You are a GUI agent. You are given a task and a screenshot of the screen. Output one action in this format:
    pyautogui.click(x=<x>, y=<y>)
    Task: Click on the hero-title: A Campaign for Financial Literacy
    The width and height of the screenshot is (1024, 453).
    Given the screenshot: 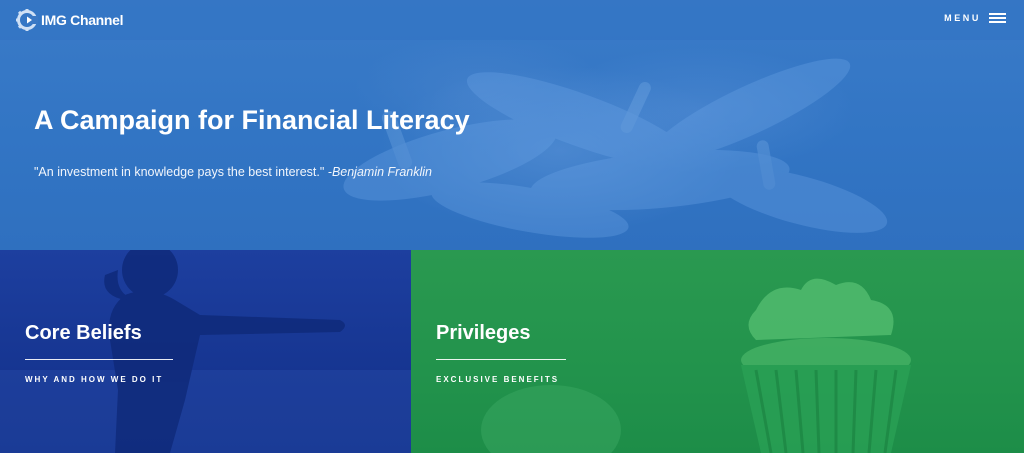 What is the action you would take?
    pyautogui.click(x=252, y=120)
    